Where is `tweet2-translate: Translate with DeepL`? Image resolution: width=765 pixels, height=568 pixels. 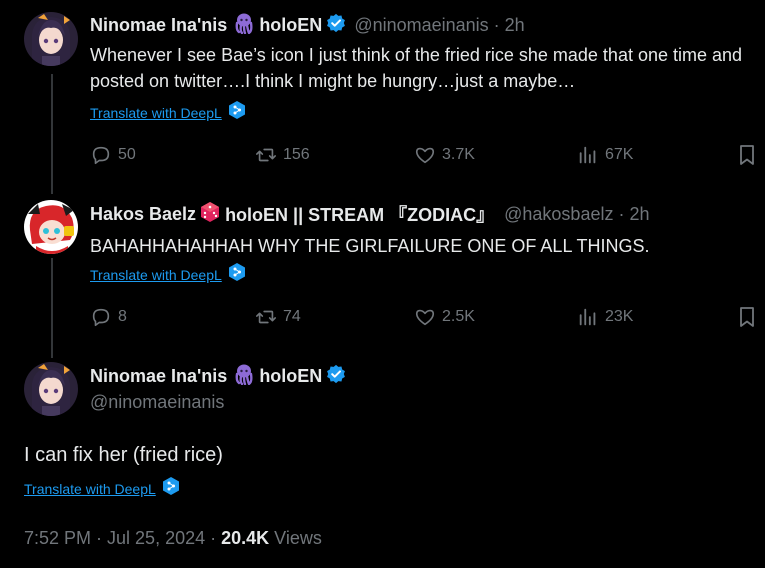
tweet2-translate: Translate with DeepL is located at coordinates (168, 274).